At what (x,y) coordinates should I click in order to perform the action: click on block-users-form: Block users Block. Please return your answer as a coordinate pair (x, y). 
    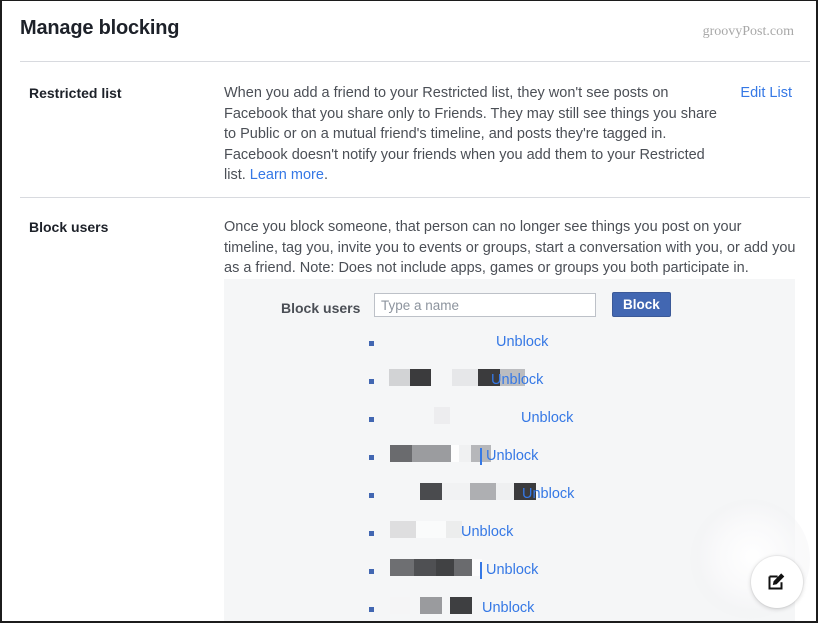
    Looking at the image, I should click on (509, 308).